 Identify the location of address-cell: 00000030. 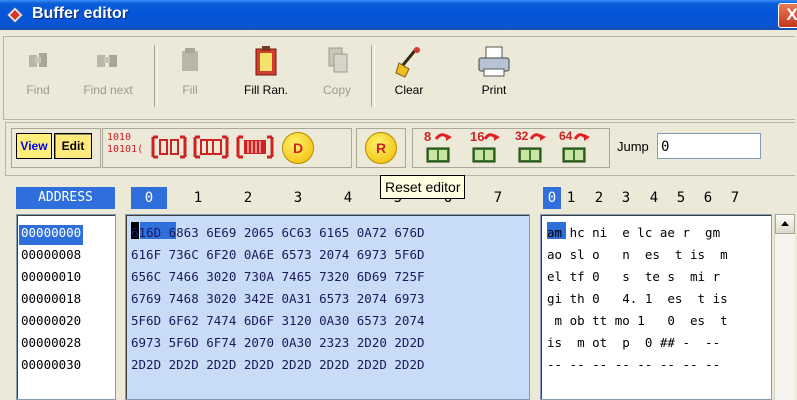
(51, 367).